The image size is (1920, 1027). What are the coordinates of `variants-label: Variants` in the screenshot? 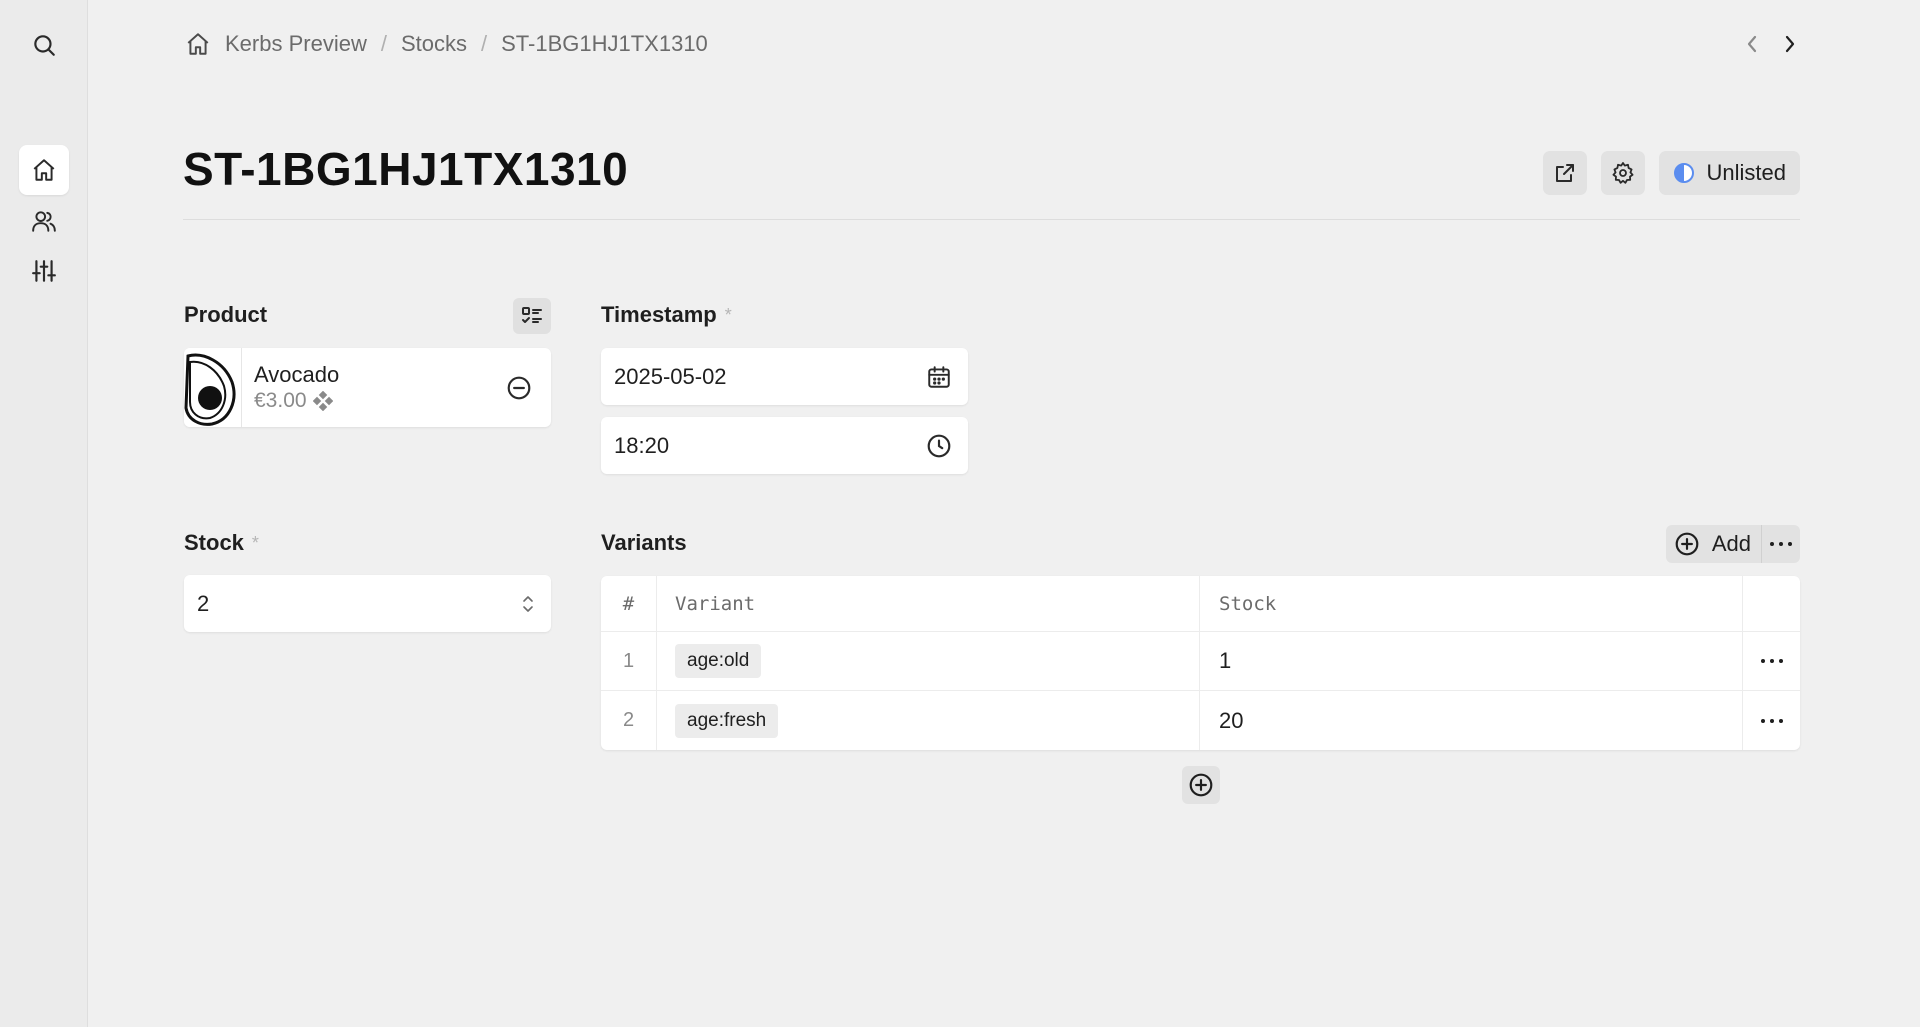 It's located at (644, 543).